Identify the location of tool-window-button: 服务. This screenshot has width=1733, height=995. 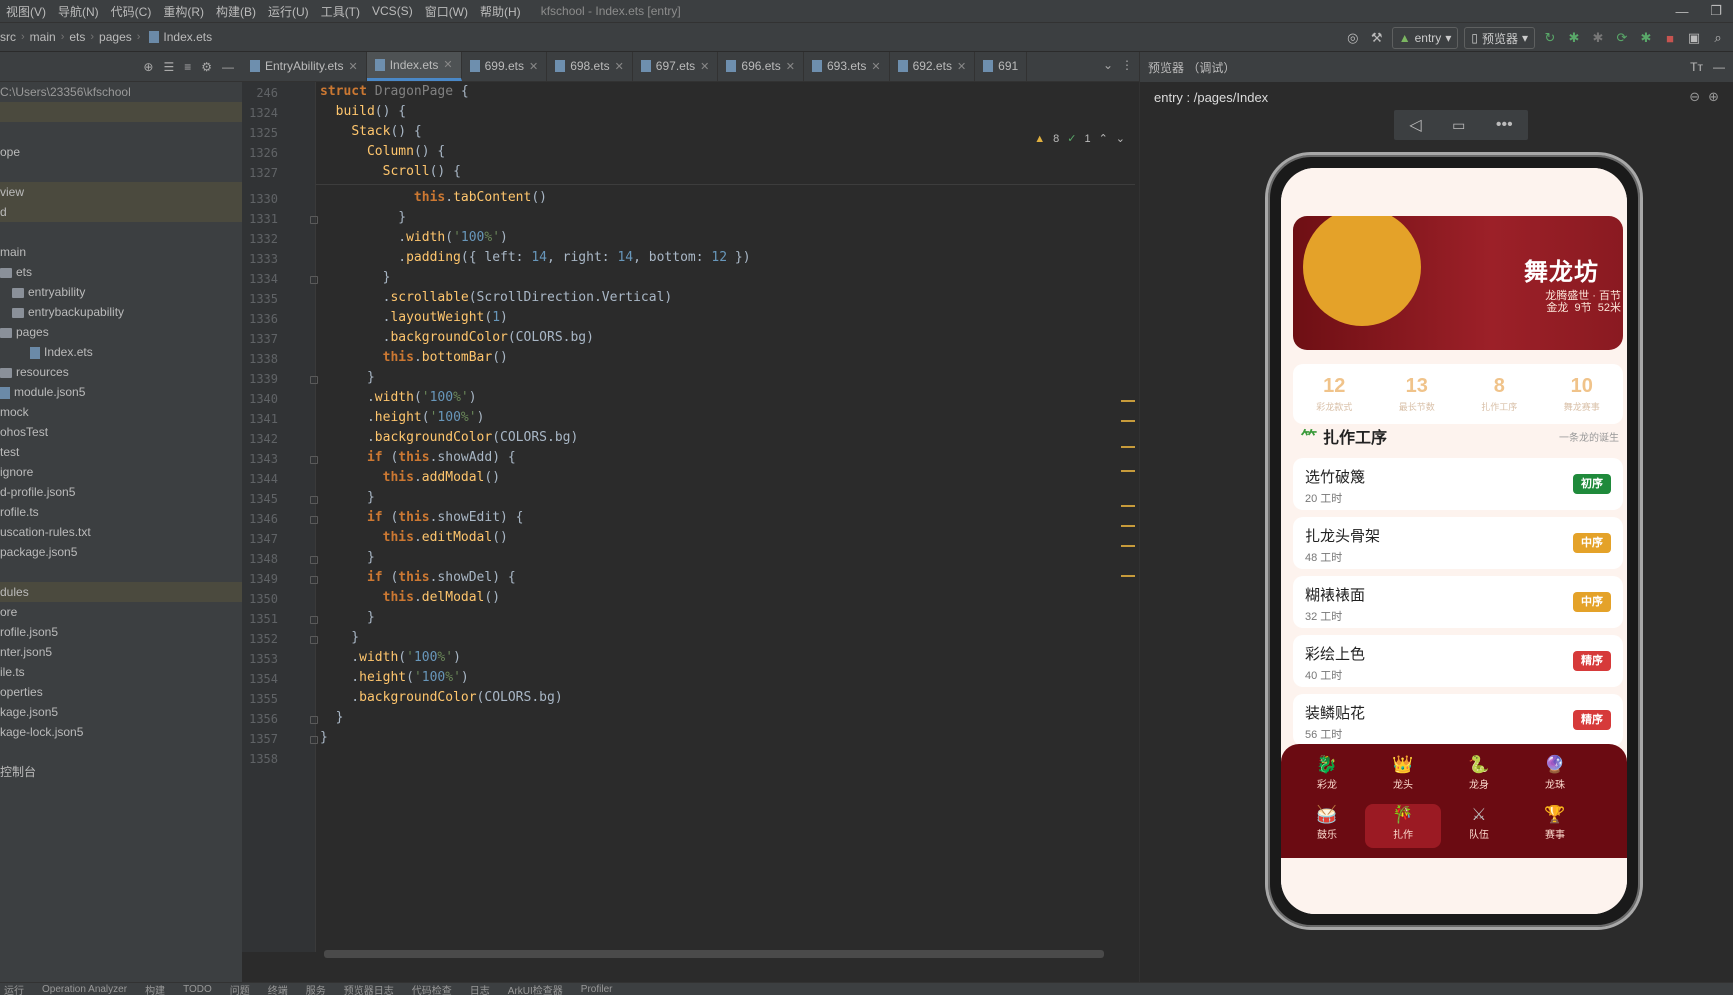
(316, 989).